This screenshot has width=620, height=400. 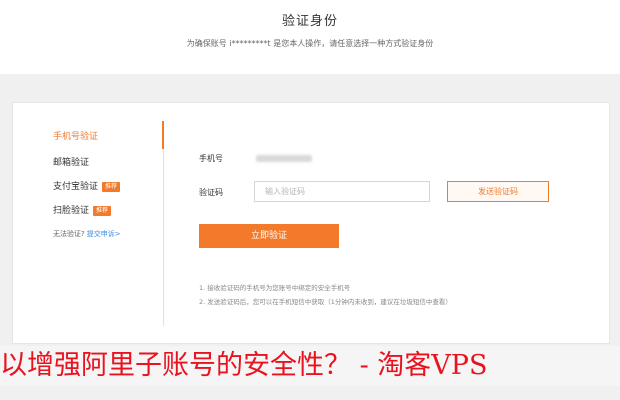 What do you see at coordinates (163, 223) in the screenshot?
I see `sidebar-divider` at bounding box center [163, 223].